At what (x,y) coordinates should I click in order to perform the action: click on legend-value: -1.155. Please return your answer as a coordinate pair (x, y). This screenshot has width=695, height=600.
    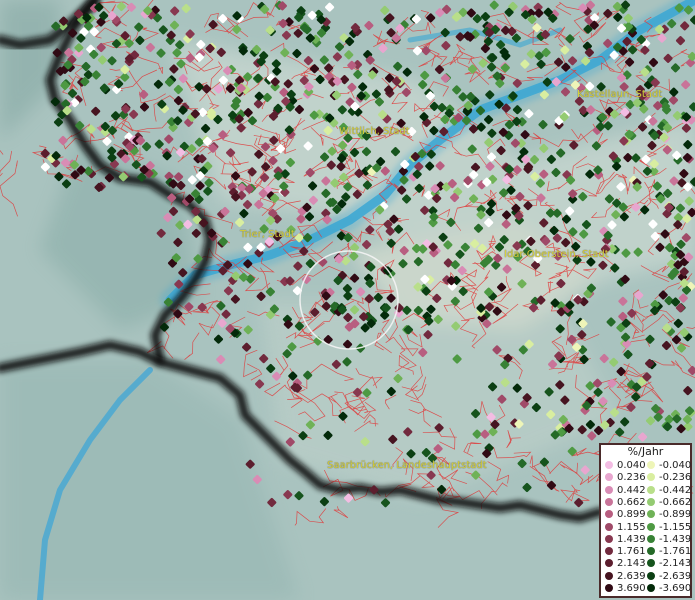
    Looking at the image, I should click on (675, 527).